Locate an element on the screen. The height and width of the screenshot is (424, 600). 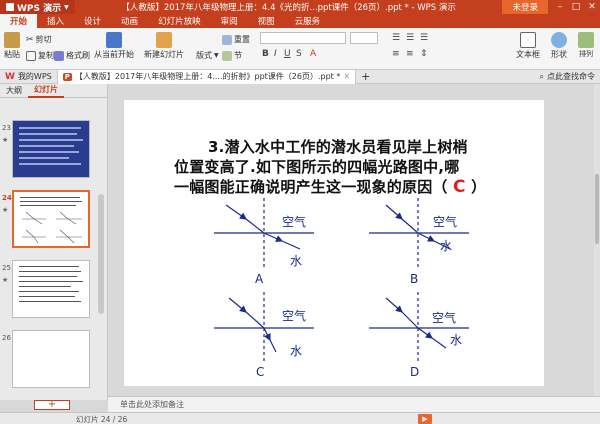
my-wps-label: 我的WPS is located at coordinates (34, 76).